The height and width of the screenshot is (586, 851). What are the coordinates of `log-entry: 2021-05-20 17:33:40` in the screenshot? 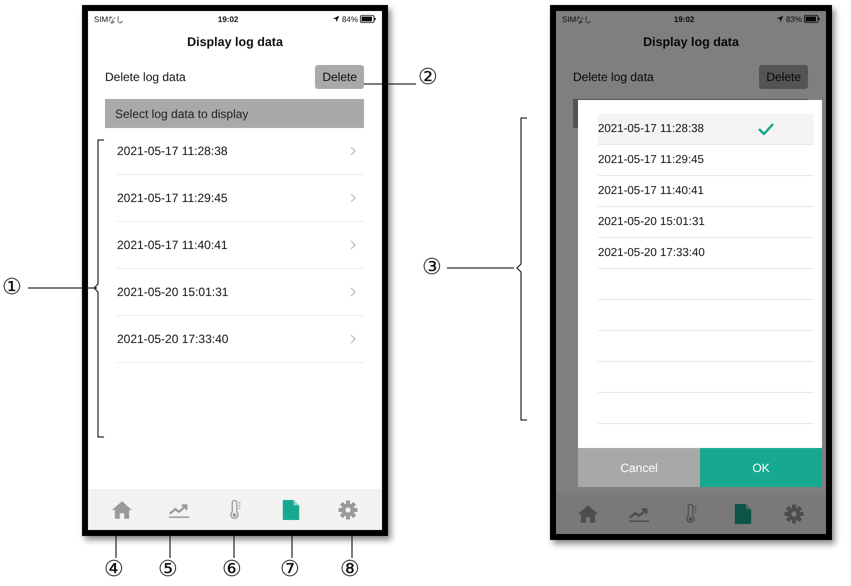 It's located at (240, 339).